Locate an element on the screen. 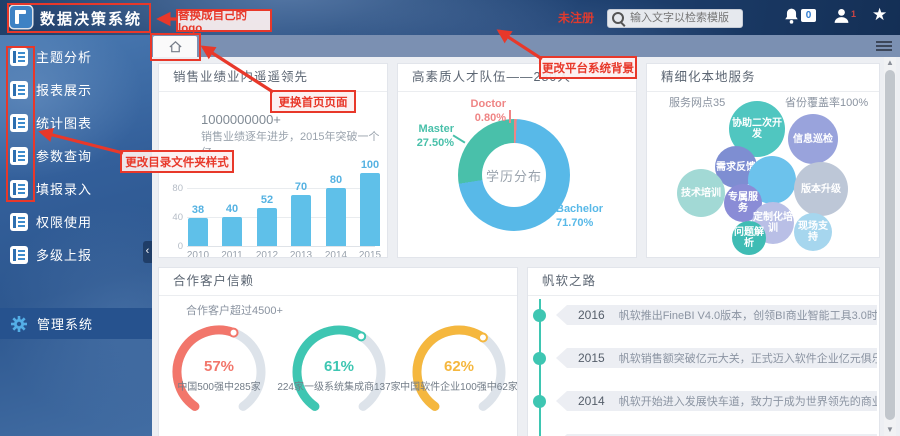 This screenshot has height=436, width=900. bubble-问题解析: 问题解析 is located at coordinates (749, 238).